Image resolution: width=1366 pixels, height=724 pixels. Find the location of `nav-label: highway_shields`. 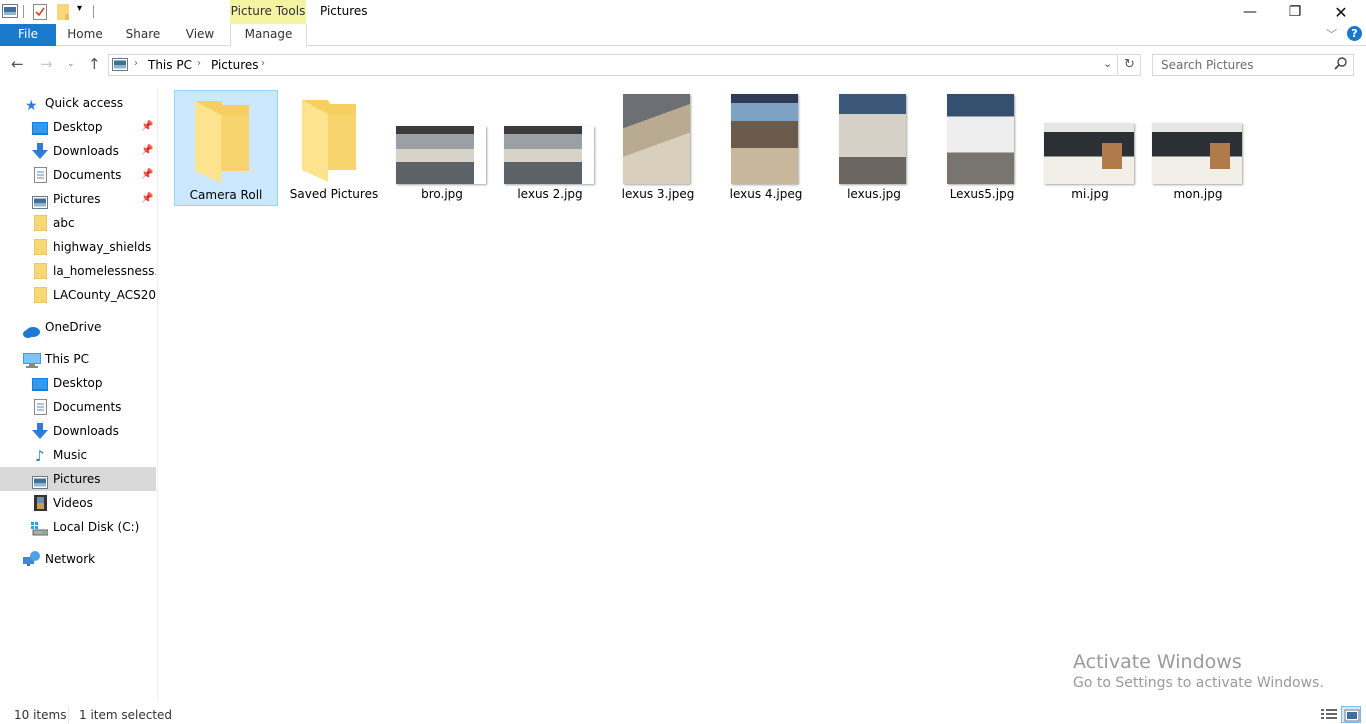

nav-label: highway_shields is located at coordinates (102, 247).